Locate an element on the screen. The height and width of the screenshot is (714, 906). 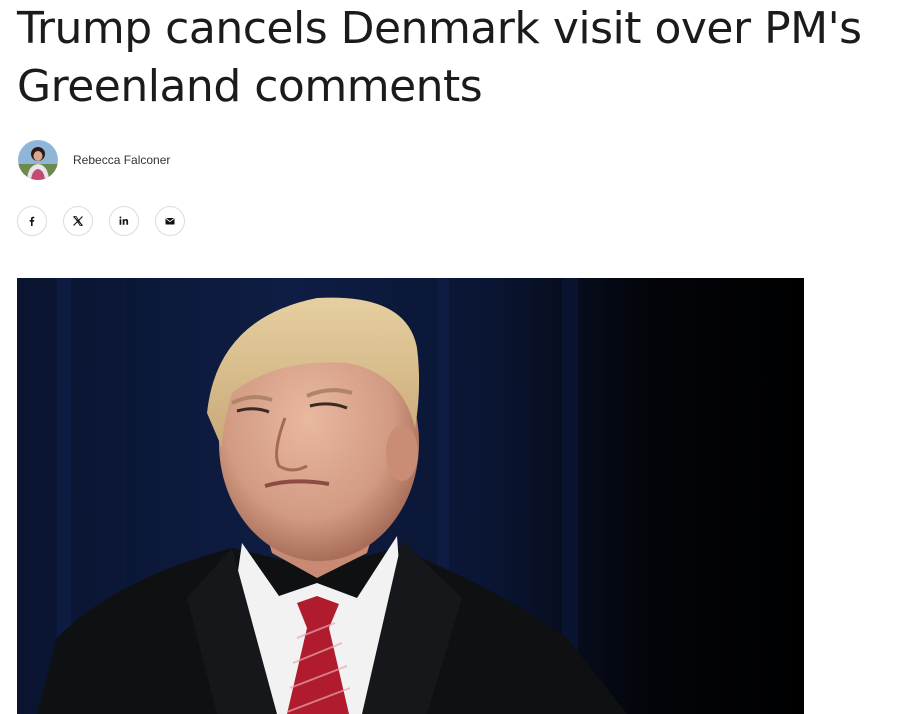
linkedin-icon is located at coordinates (124, 220).